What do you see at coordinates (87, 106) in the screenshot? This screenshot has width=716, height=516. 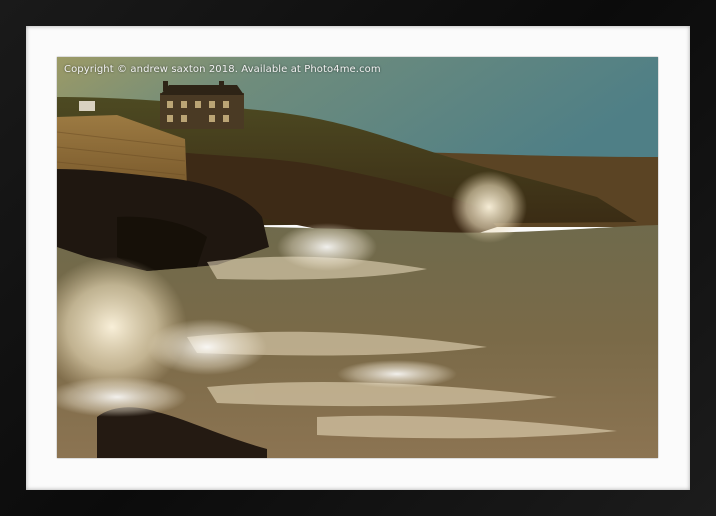 I see `small-building` at bounding box center [87, 106].